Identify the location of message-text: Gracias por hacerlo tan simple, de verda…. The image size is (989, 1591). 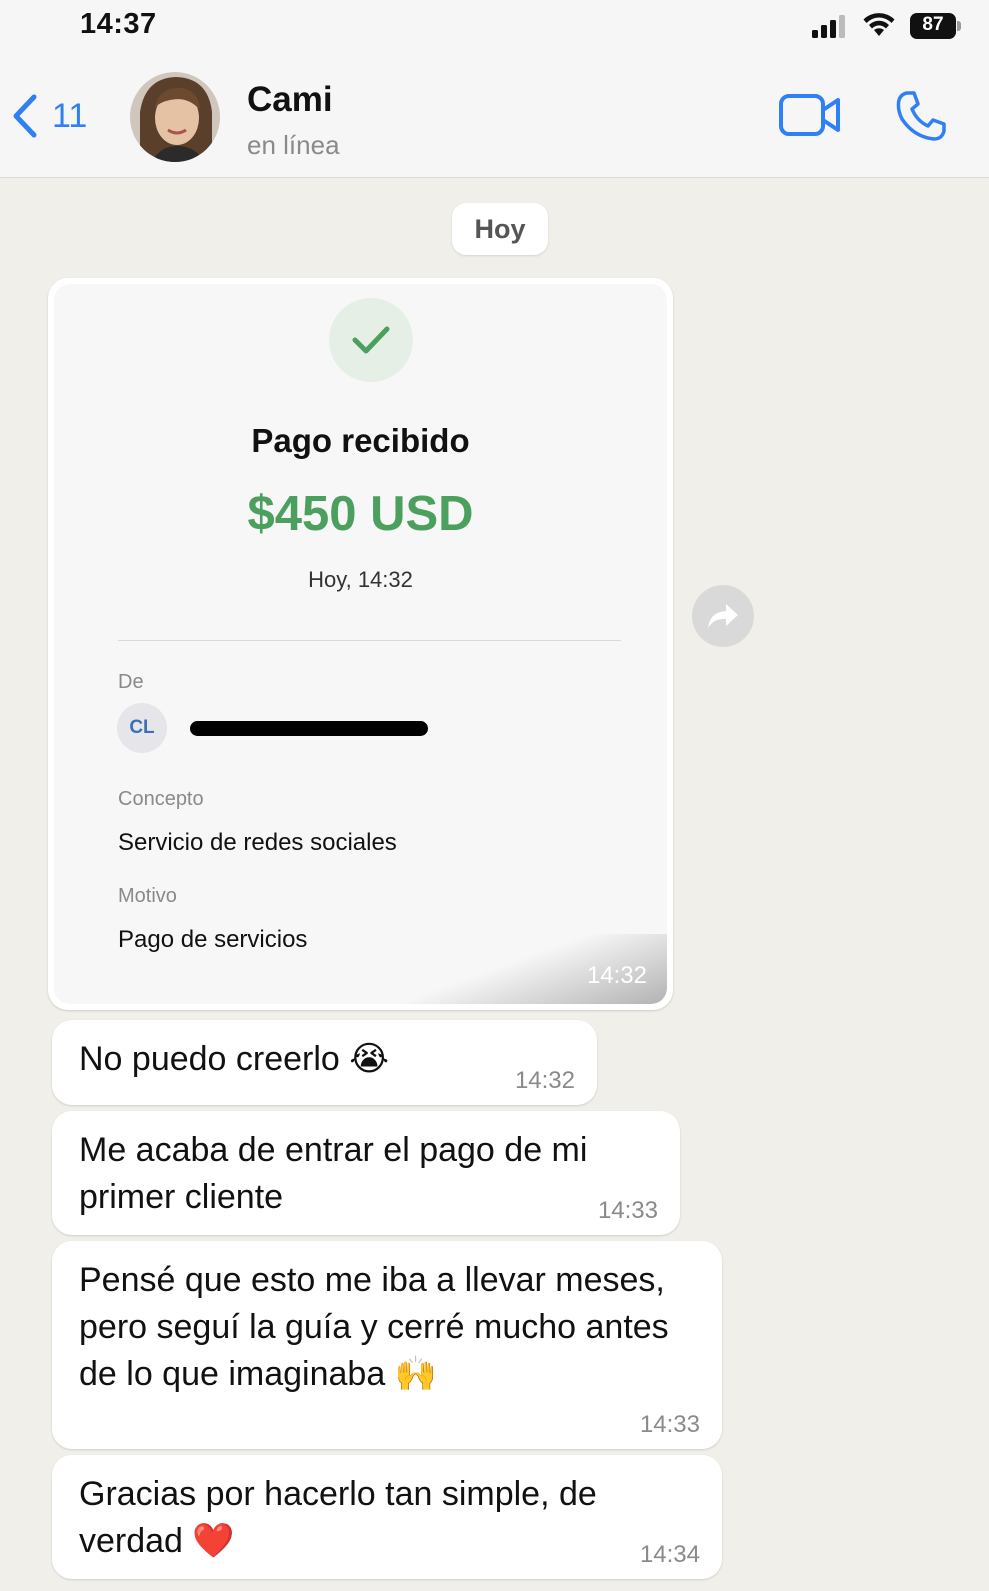
(338, 1518).